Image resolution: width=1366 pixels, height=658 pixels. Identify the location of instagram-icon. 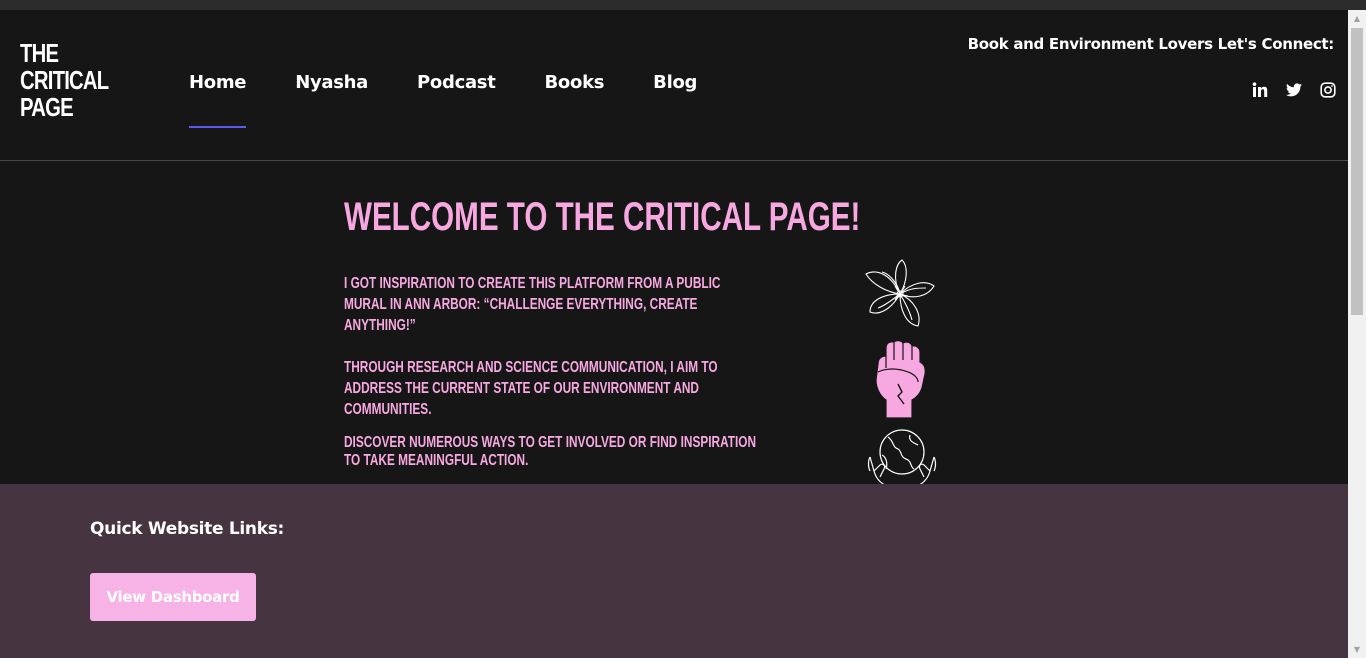
(1327, 89).